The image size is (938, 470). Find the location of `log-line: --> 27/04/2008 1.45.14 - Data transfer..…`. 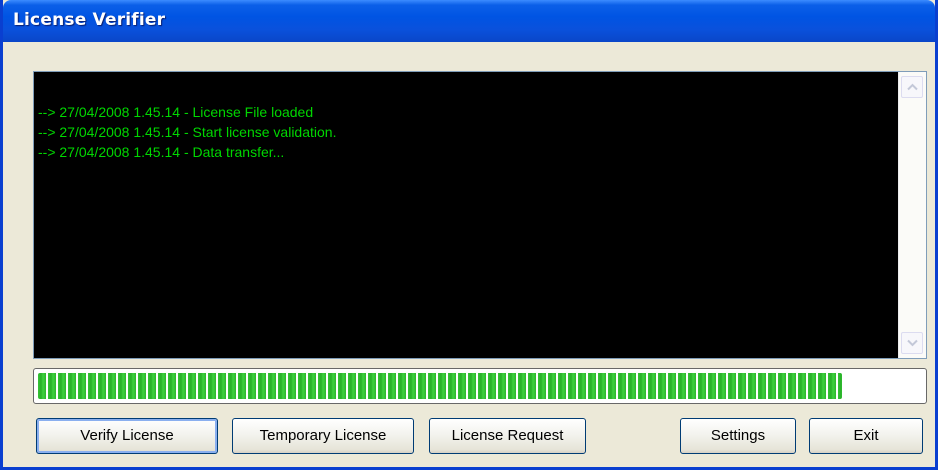

log-line: --> 27/04/2008 1.45.14 - Data transfer..… is located at coordinates (161, 152).